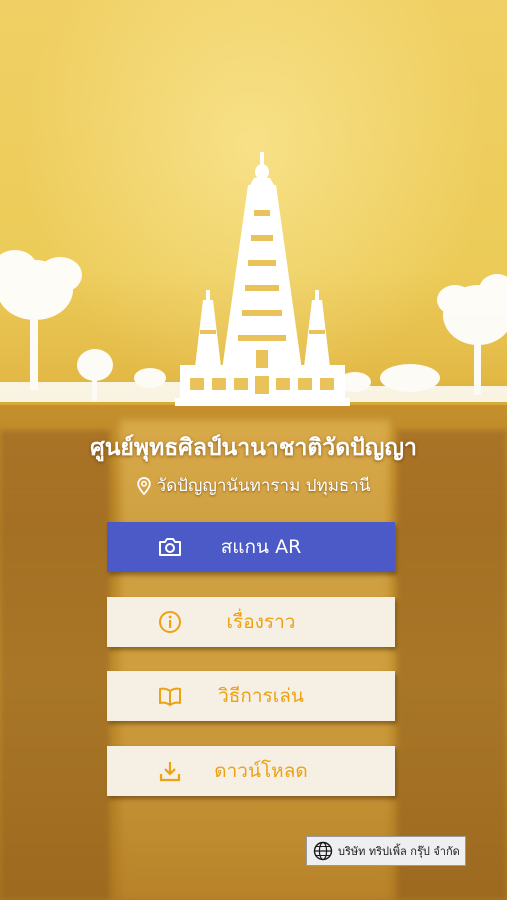 This screenshot has width=507, height=900. Describe the element at coordinates (423, 338) in the screenshot. I see `tree-silhouettes-right` at that location.